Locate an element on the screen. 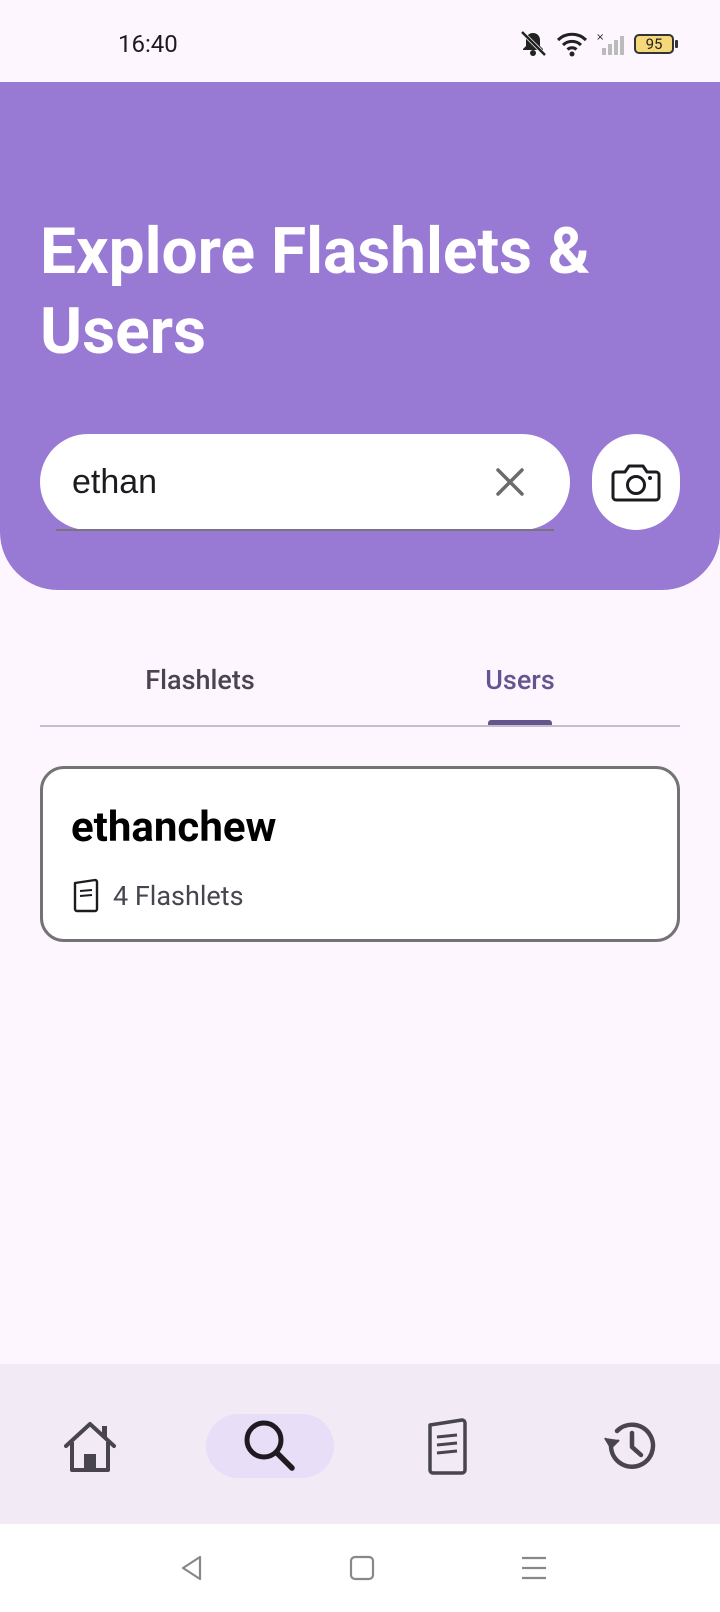 This screenshot has height=1612, width=720. system-home-button is located at coordinates (362, 1568).